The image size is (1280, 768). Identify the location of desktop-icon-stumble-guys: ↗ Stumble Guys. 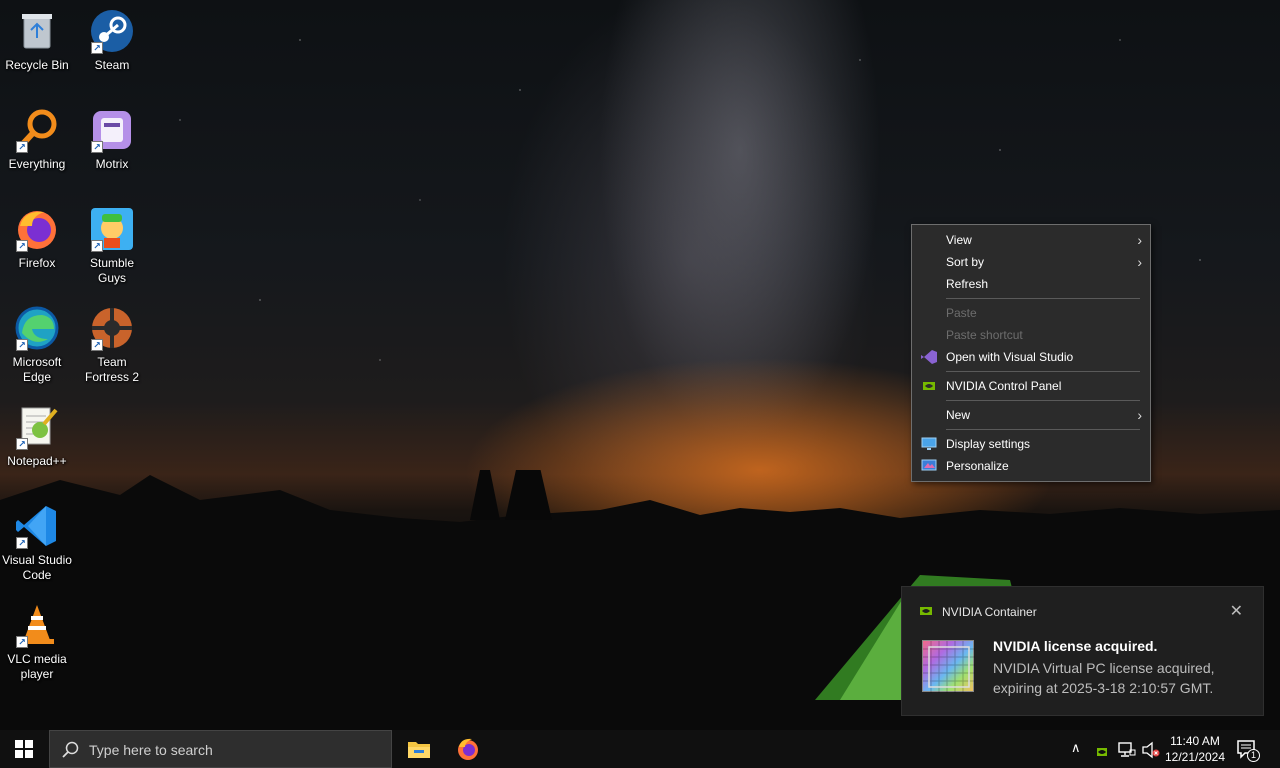
(112, 246).